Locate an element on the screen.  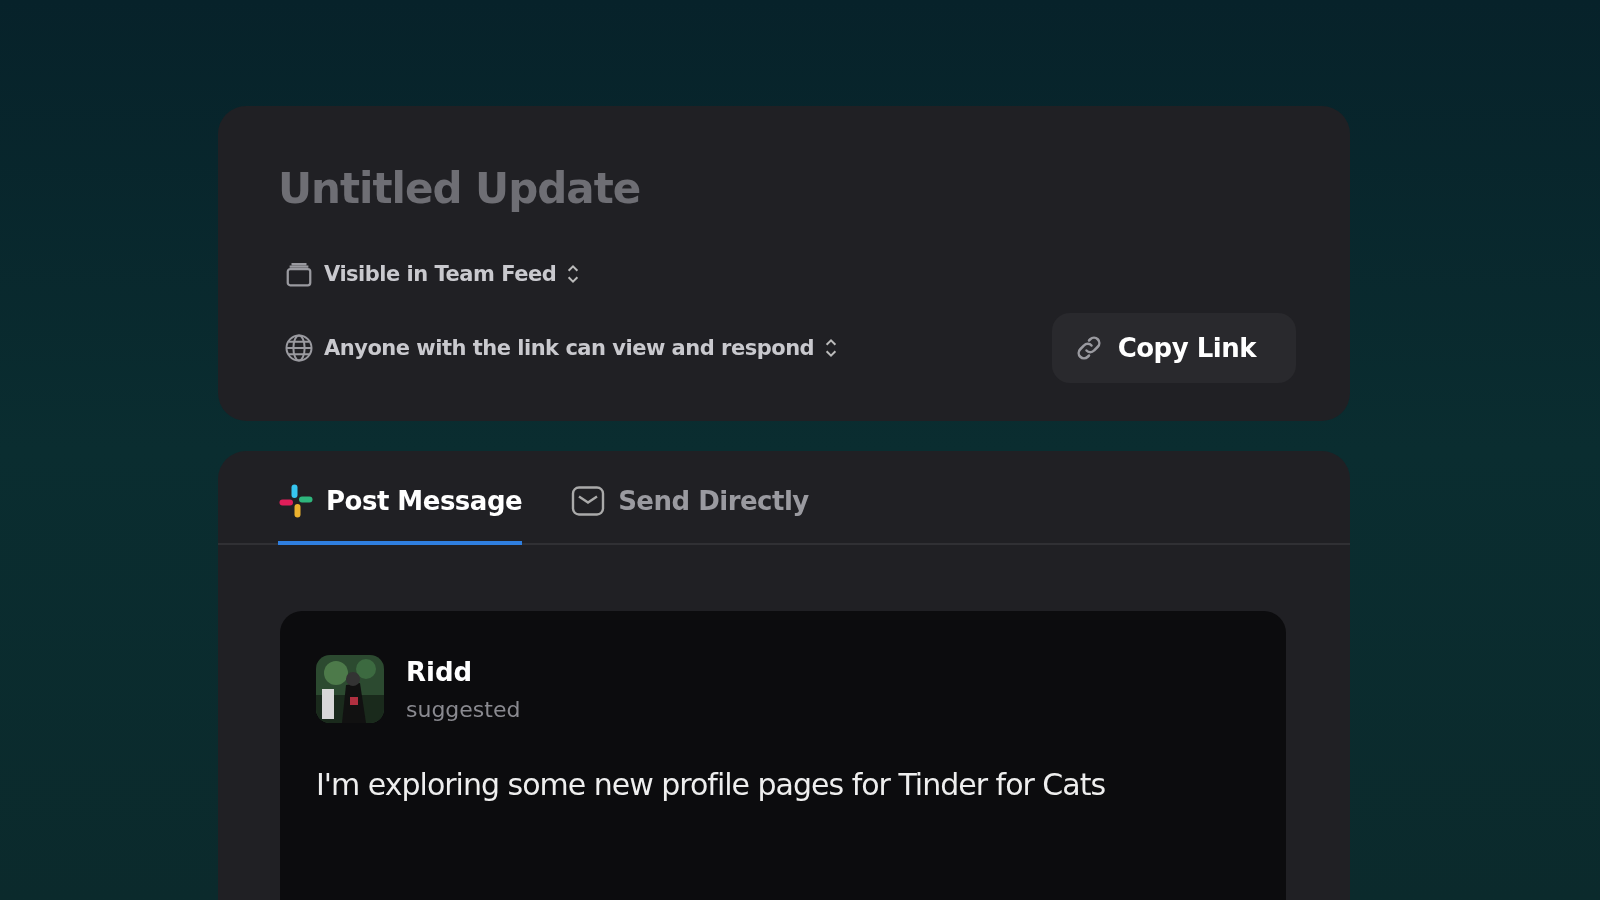
tab: Send Directly is located at coordinates (689, 512).